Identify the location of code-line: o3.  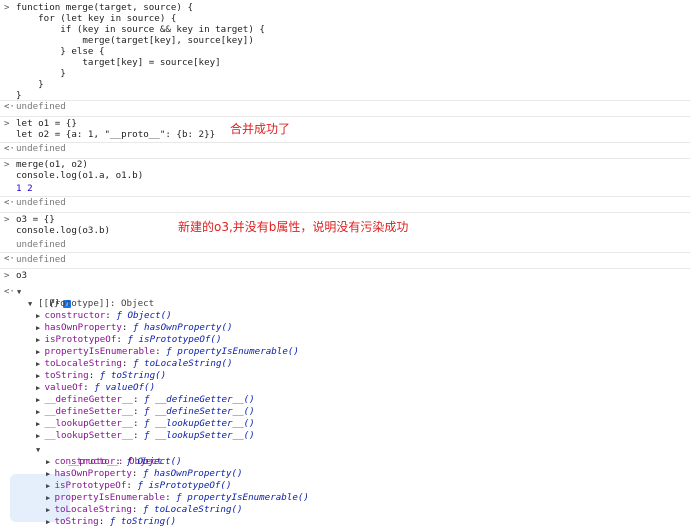
(21, 276).